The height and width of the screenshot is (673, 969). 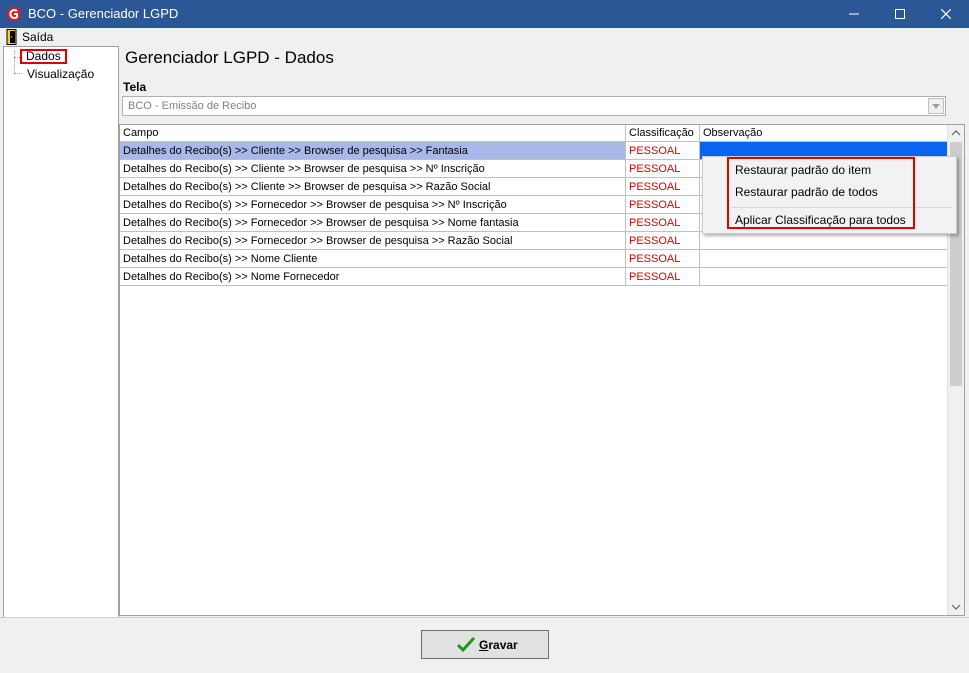 I want to click on menu-exit-label: Saída, so click(x=38, y=37).